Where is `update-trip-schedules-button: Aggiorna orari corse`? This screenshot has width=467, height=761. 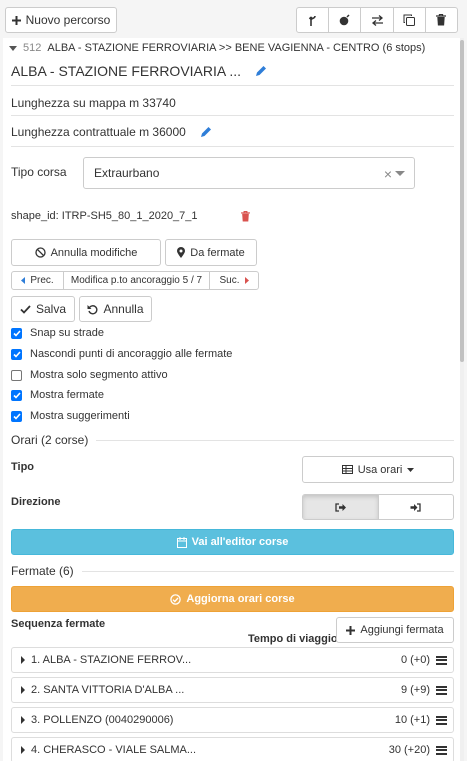 update-trip-schedules-button: Aggiorna orari corse is located at coordinates (232, 599).